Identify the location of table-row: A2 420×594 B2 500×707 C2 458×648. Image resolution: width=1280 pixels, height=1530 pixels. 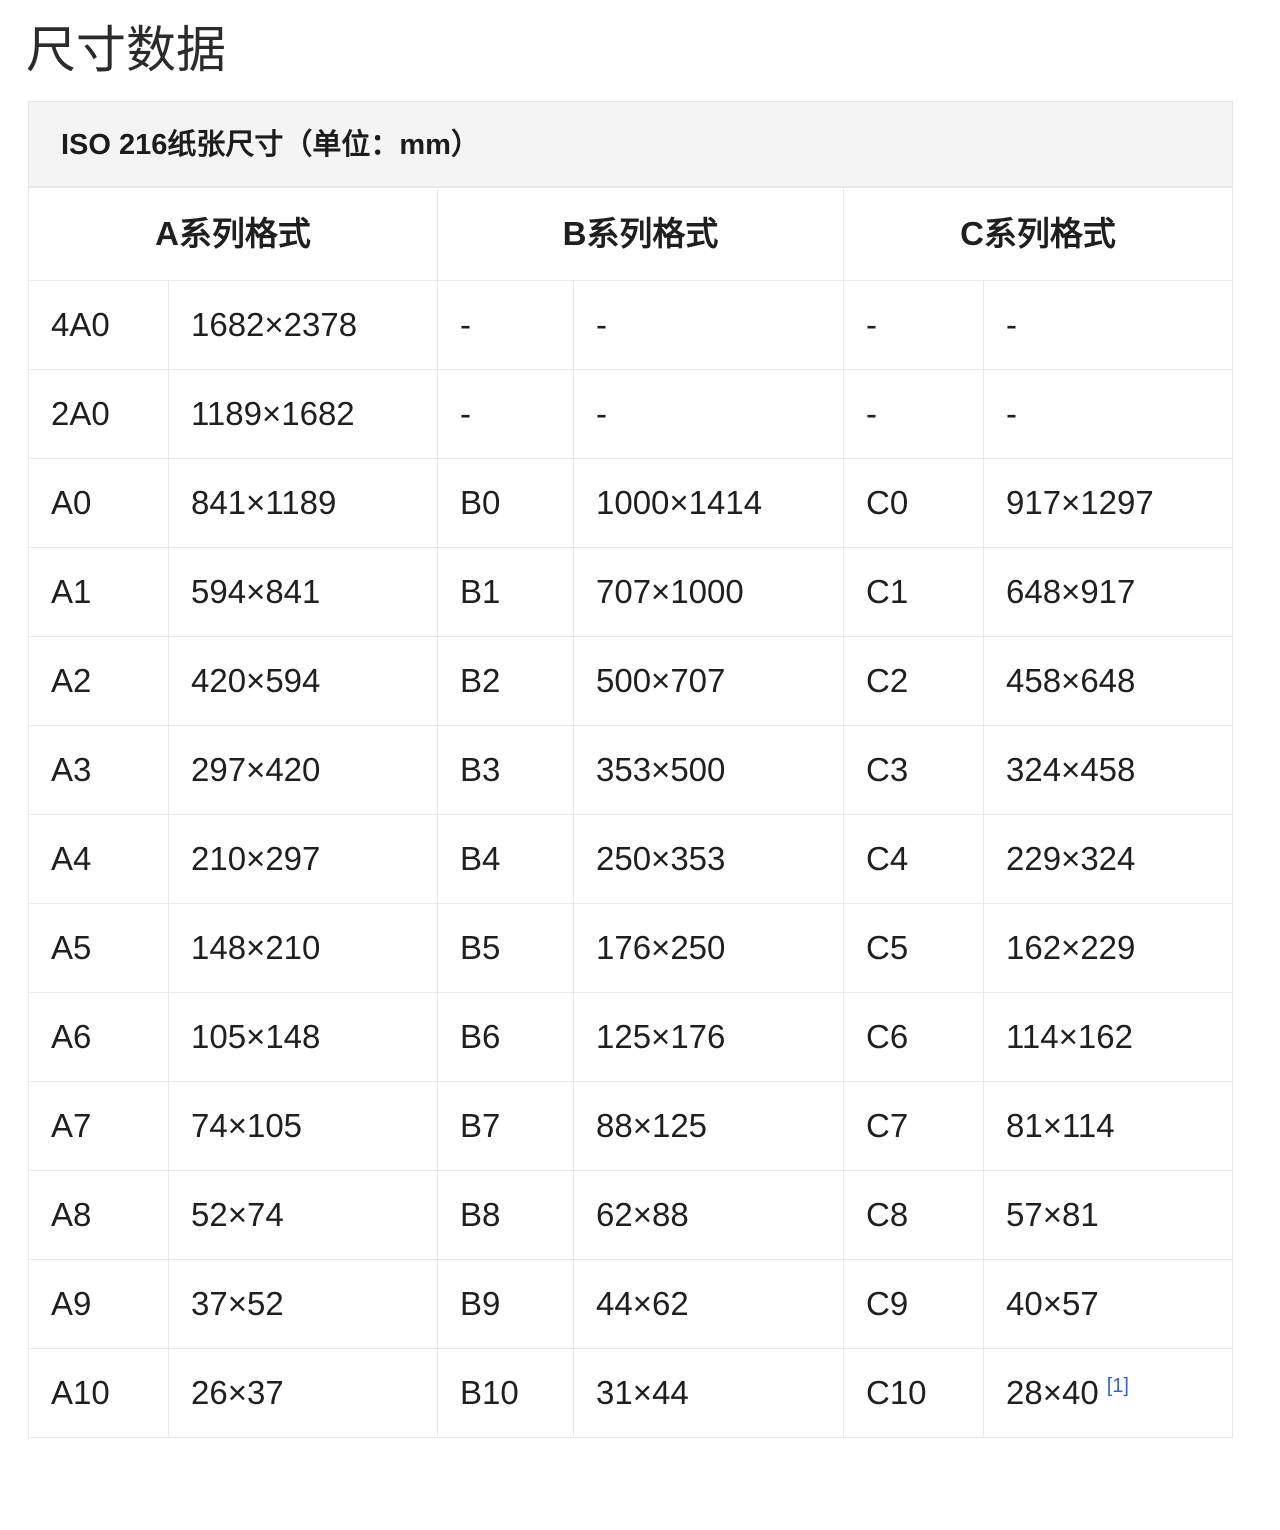
(630, 681).